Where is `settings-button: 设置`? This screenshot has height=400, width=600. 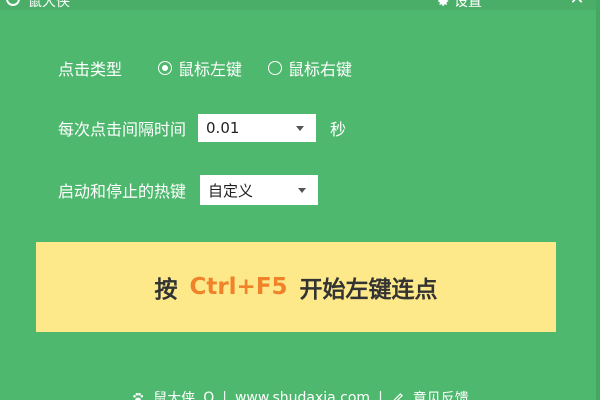 settings-button: 设置 is located at coordinates (459, 5).